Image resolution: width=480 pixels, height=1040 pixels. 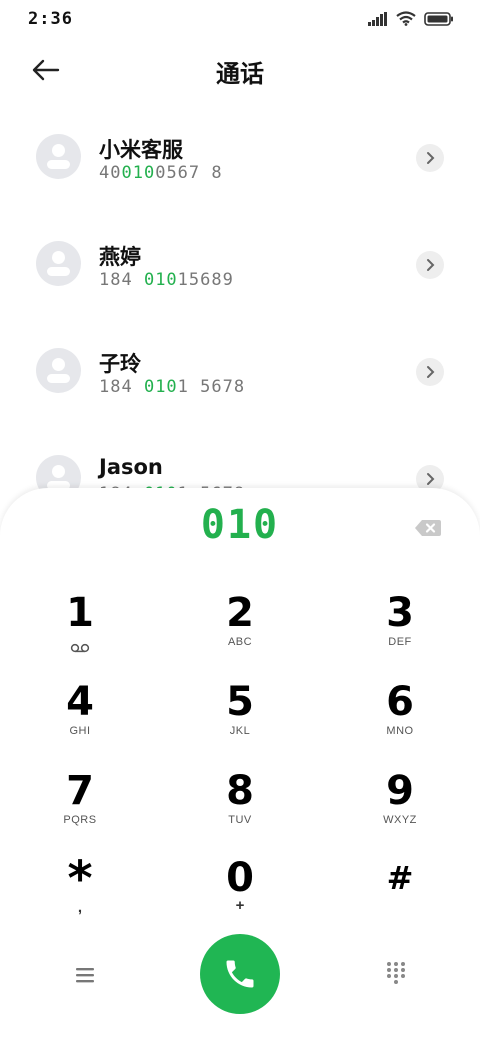 I want to click on key-digit: 8, so click(x=240, y=791).